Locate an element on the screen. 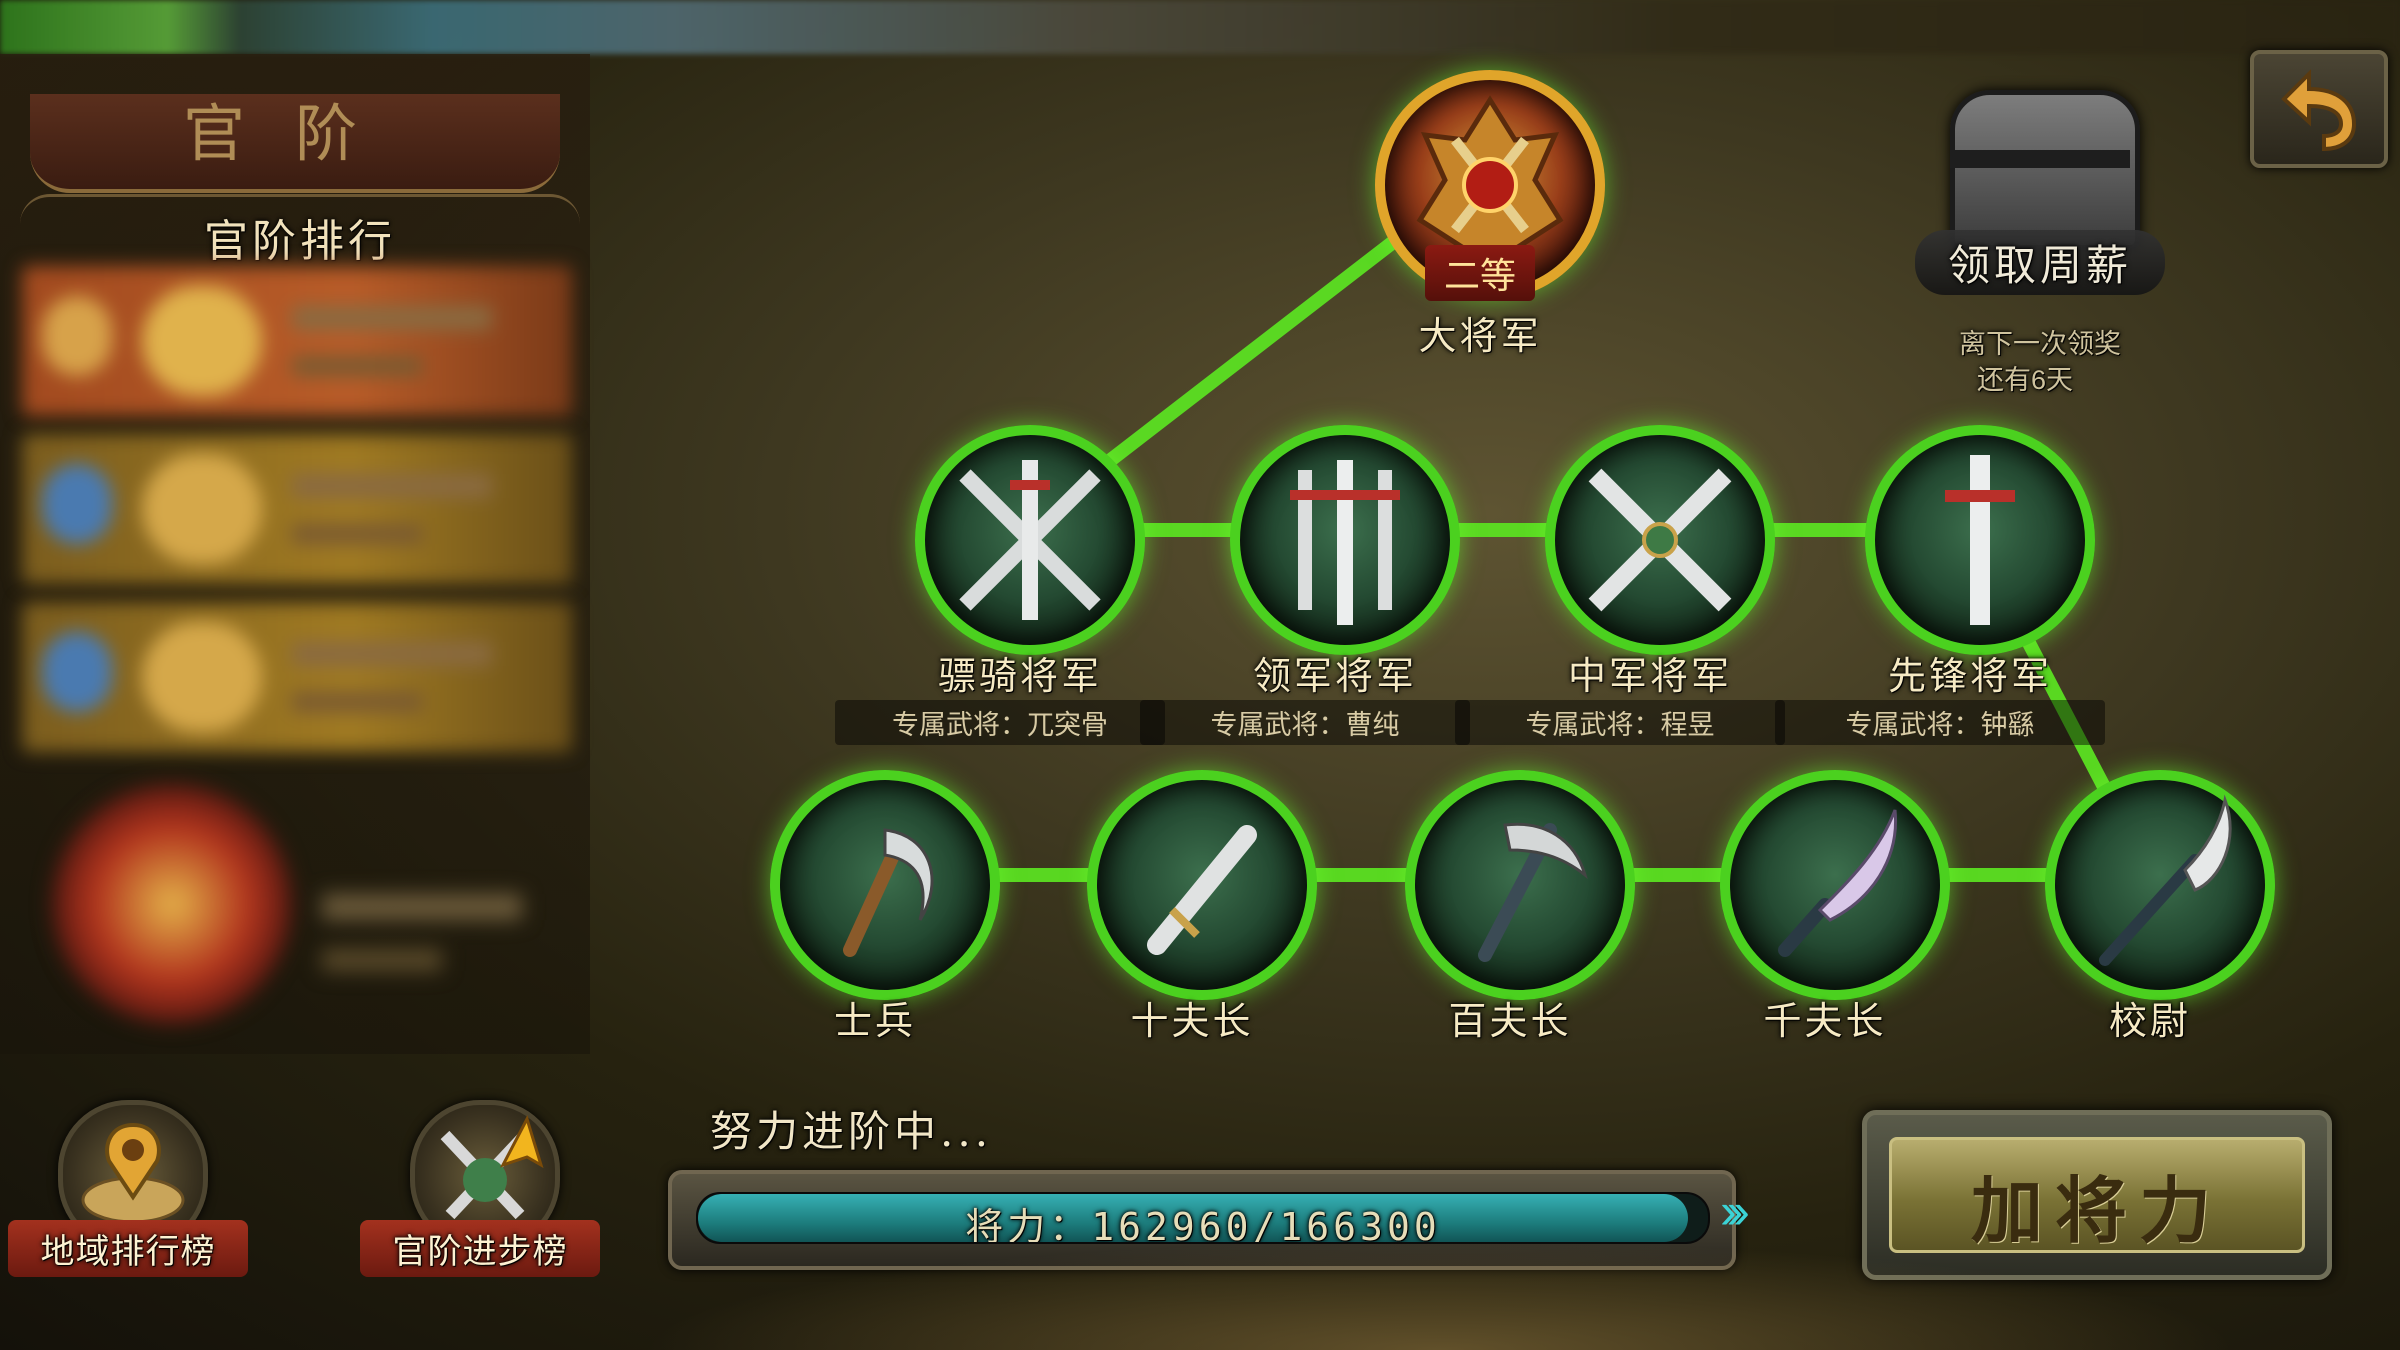 The height and width of the screenshot is (1350, 2400). exclusive-general: 专属武将：程昱 is located at coordinates (1620, 722).